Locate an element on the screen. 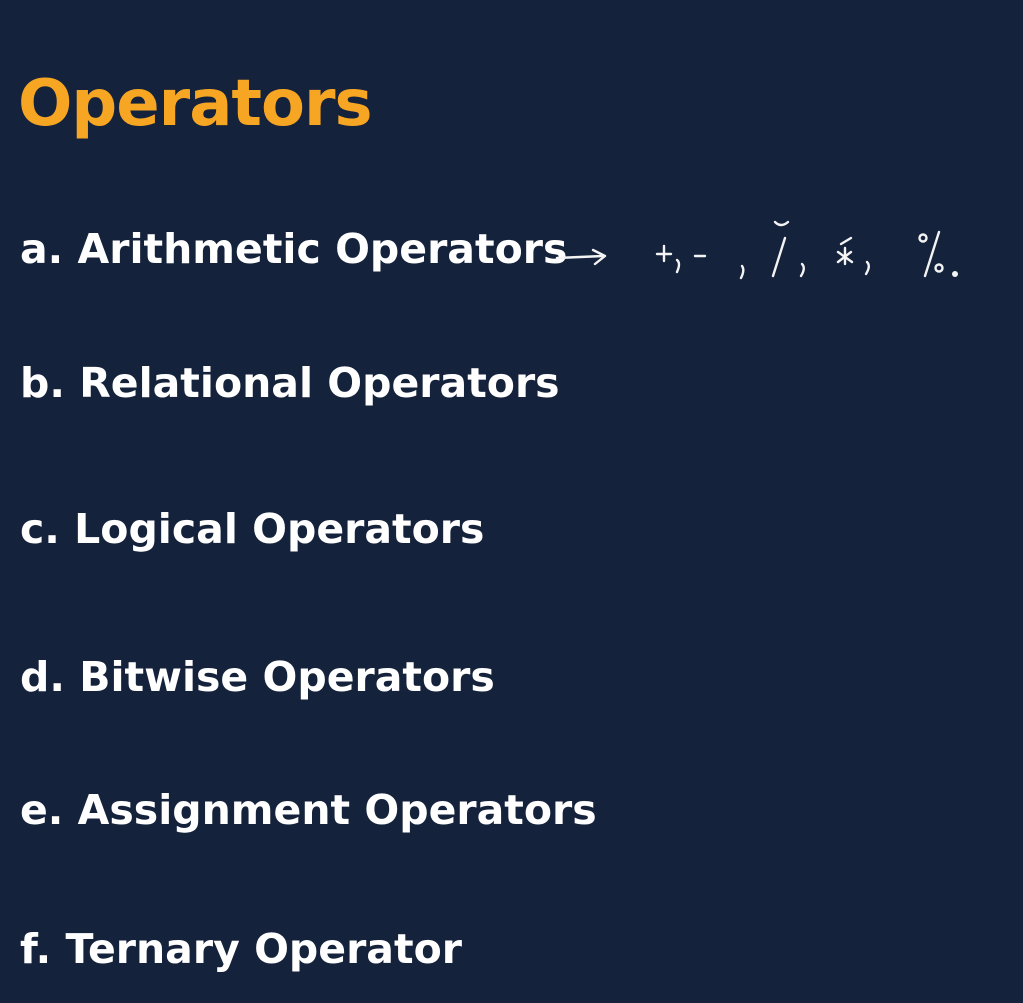 This screenshot has width=1023, height=1003. list-item-assignment: e. Assignment Operators is located at coordinates (308, 810).